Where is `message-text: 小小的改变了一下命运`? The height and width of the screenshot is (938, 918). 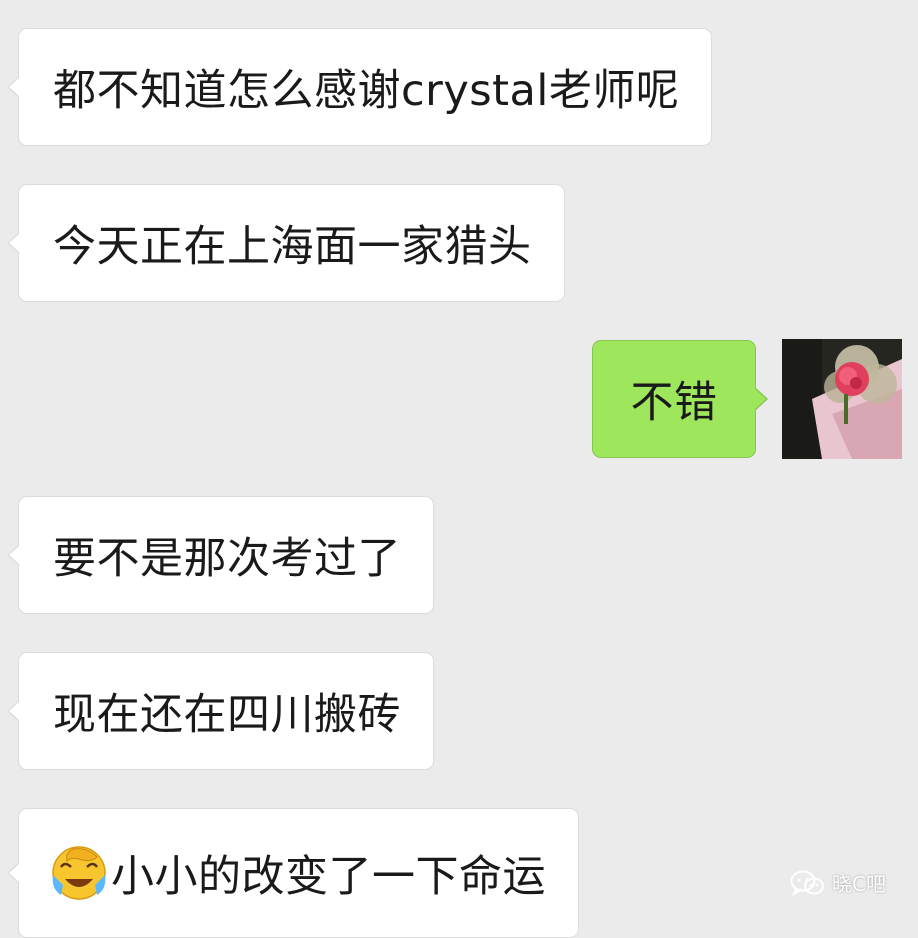 message-text: 小小的改变了一下命运 is located at coordinates (328, 877).